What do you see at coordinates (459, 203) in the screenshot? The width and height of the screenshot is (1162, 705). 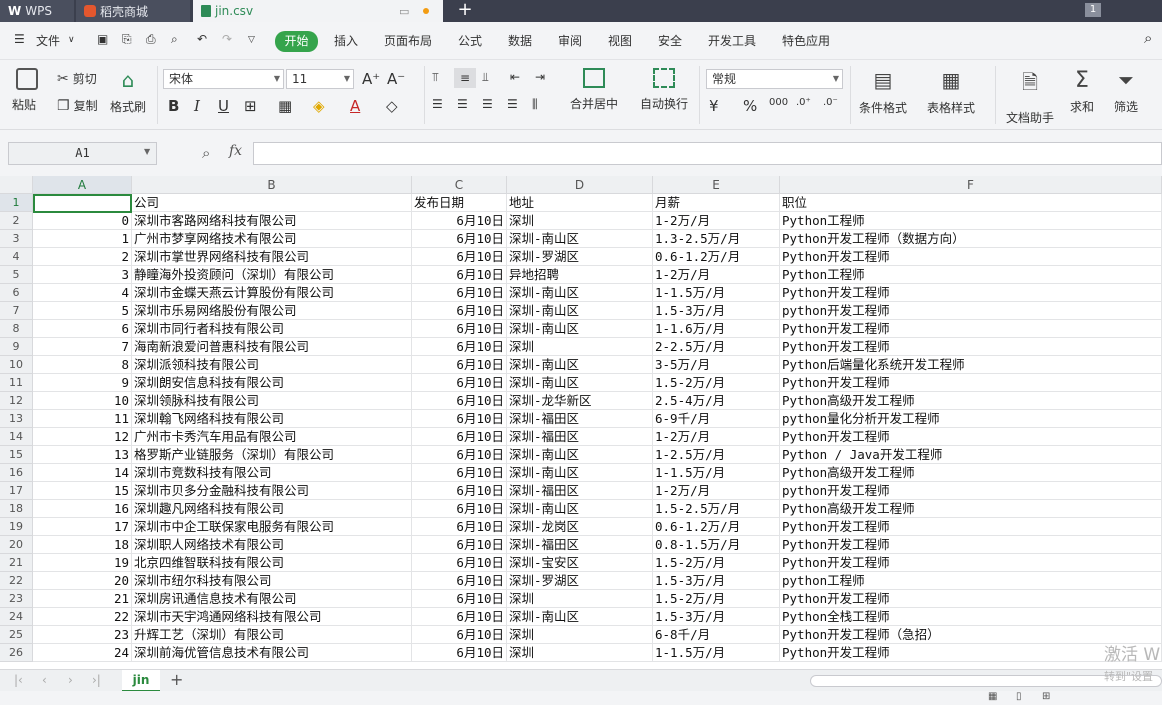 I see `header-cell-date: 发布日期` at bounding box center [459, 203].